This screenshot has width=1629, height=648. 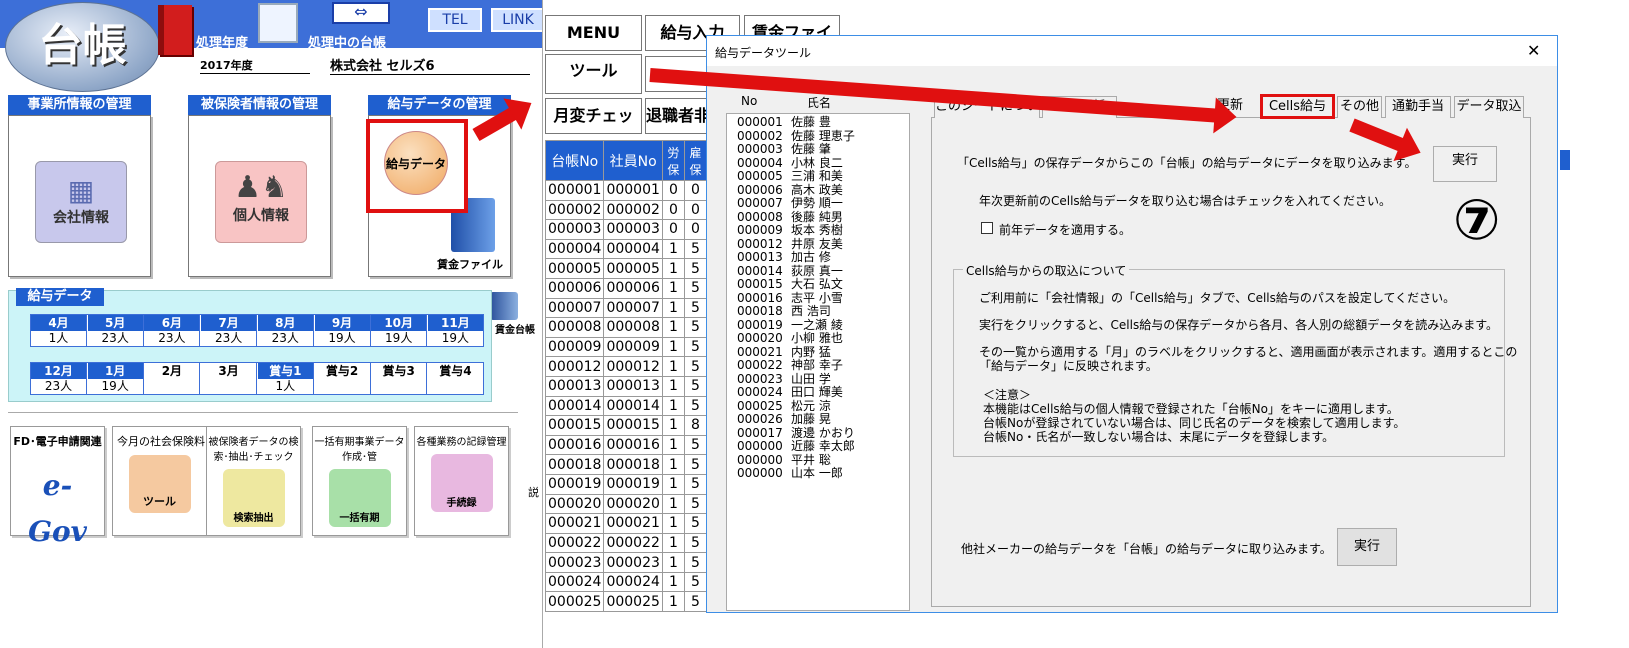 I want to click on month-label: 9月, so click(x=342, y=323).